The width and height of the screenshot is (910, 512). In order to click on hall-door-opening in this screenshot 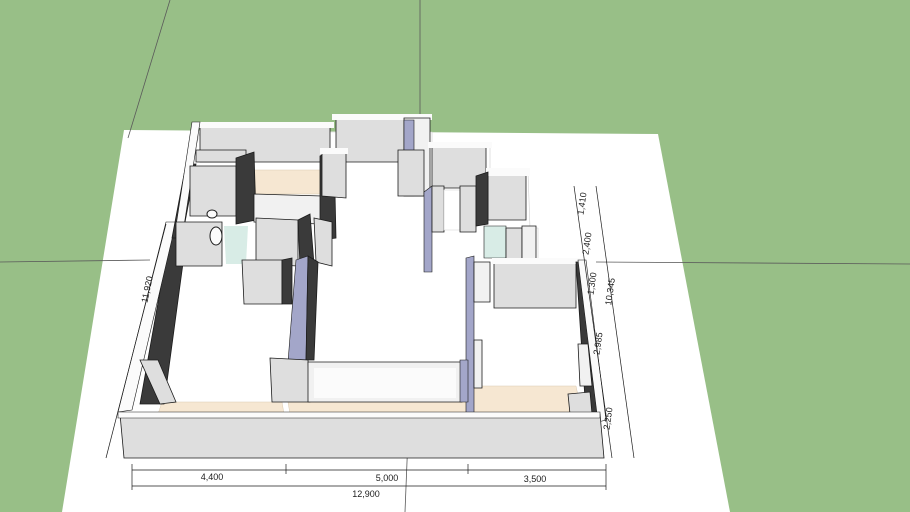, I will do `click(452, 210)`.